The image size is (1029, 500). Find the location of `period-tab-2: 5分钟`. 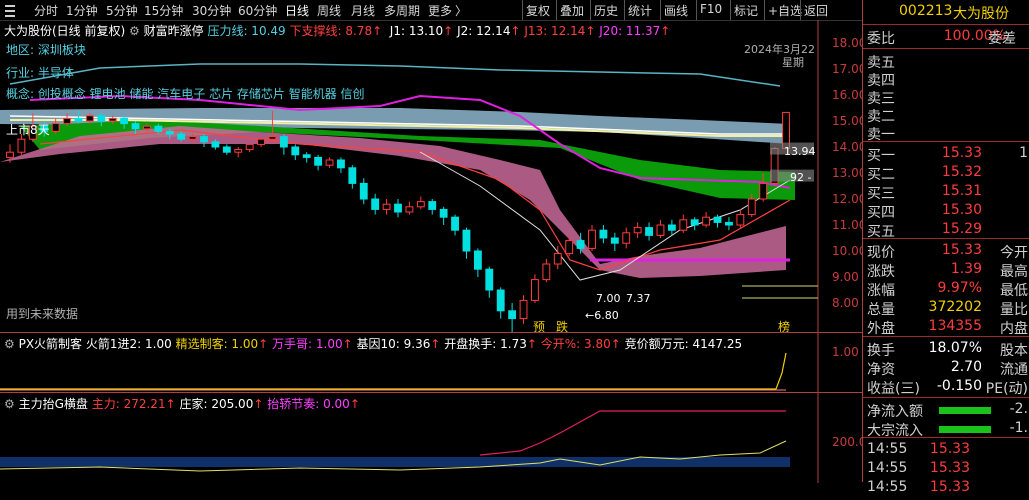

period-tab-2: 5分钟 is located at coordinates (122, 10).